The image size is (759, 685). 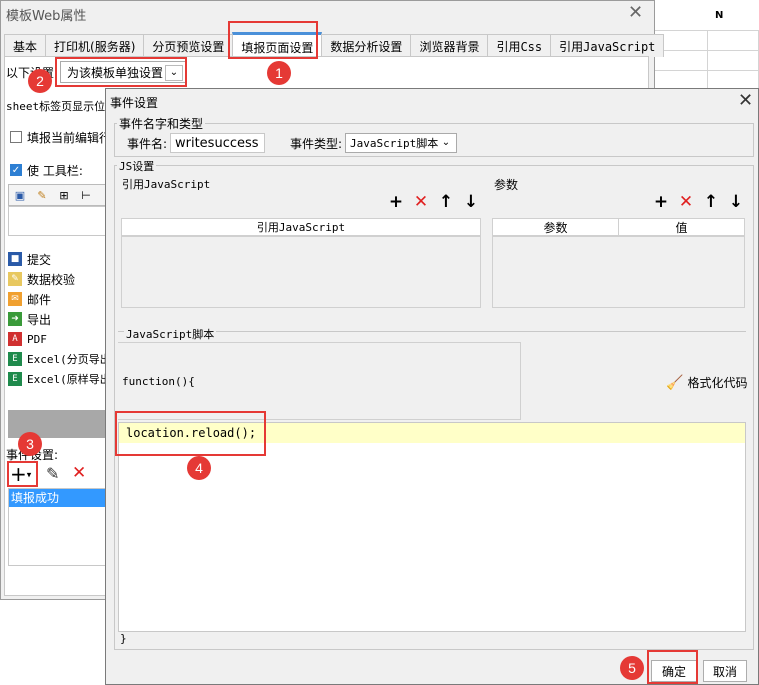 I want to click on annotation-badge: 5, so click(x=632, y=668).